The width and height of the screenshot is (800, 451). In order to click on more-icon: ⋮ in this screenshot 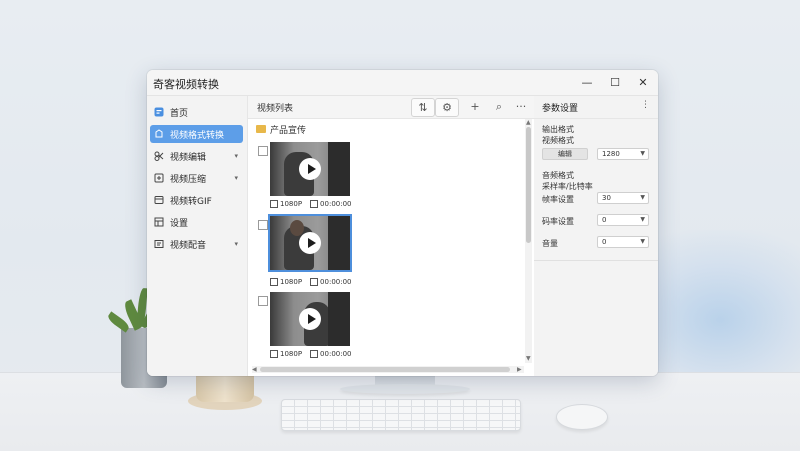, I will do `click(645, 105)`.